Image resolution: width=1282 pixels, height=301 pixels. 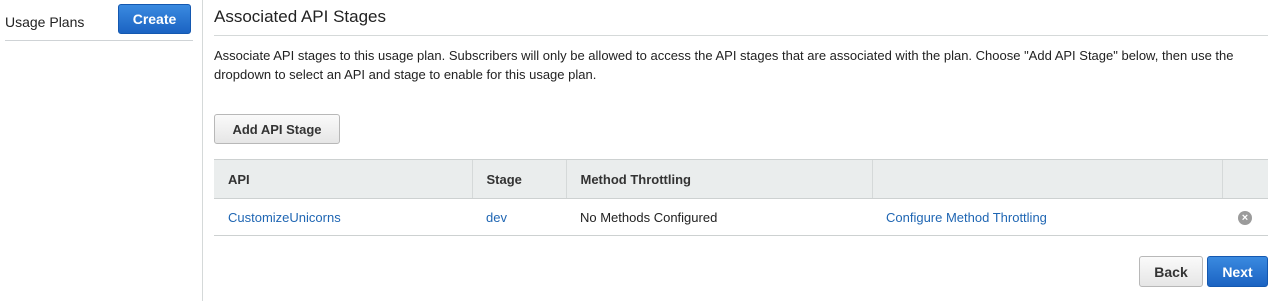 What do you see at coordinates (45, 22) in the screenshot?
I see `sidebar-title: Usage Plans` at bounding box center [45, 22].